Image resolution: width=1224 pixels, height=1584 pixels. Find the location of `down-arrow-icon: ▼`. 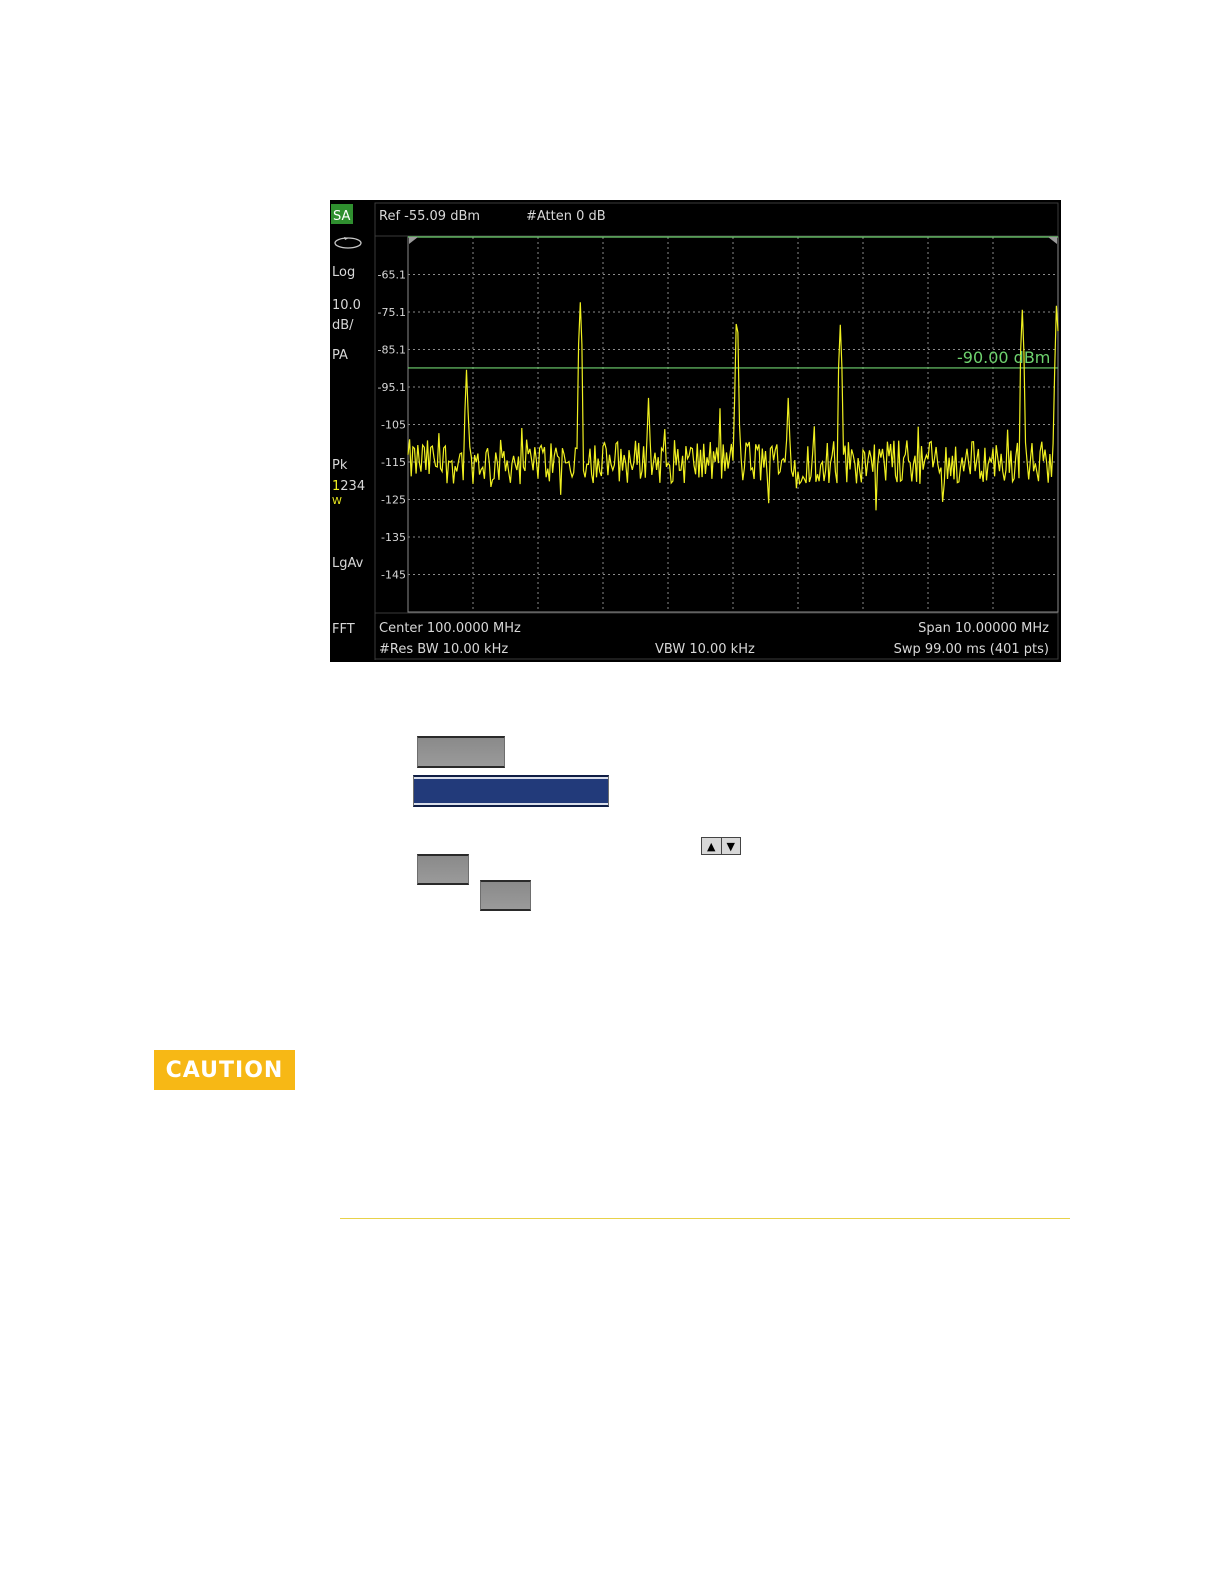

down-arrow-icon: ▼ is located at coordinates (730, 846).